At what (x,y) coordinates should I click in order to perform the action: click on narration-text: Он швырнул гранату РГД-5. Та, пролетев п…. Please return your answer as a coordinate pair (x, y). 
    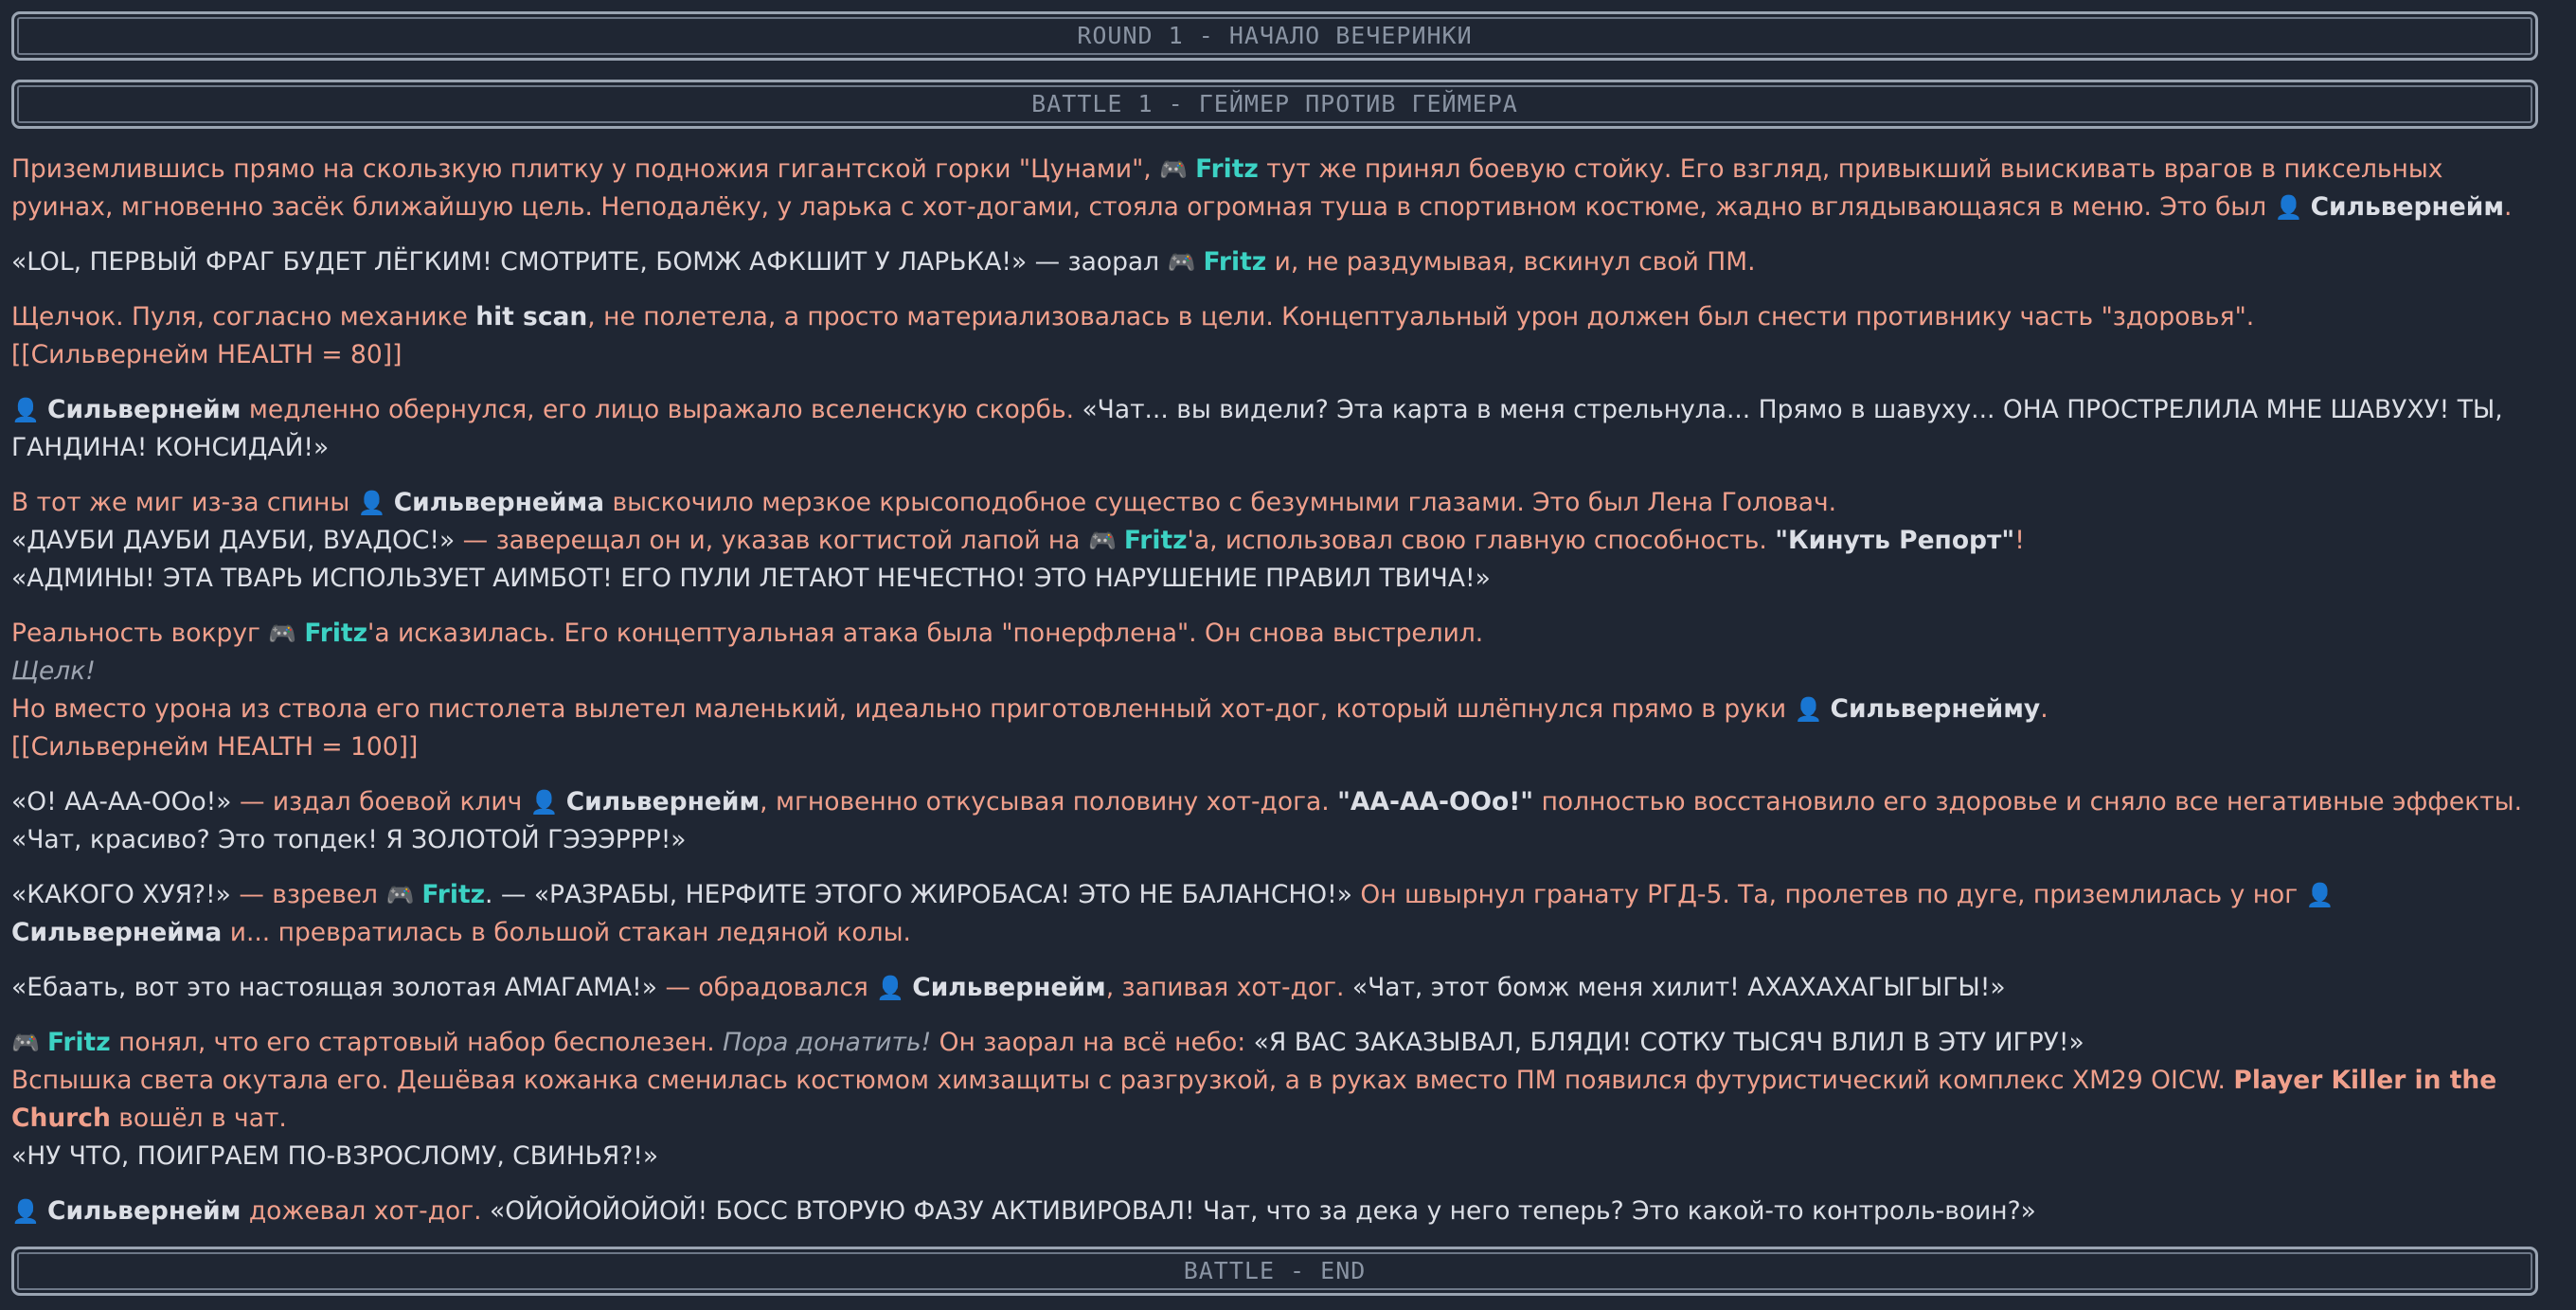
    Looking at the image, I should click on (1829, 895).